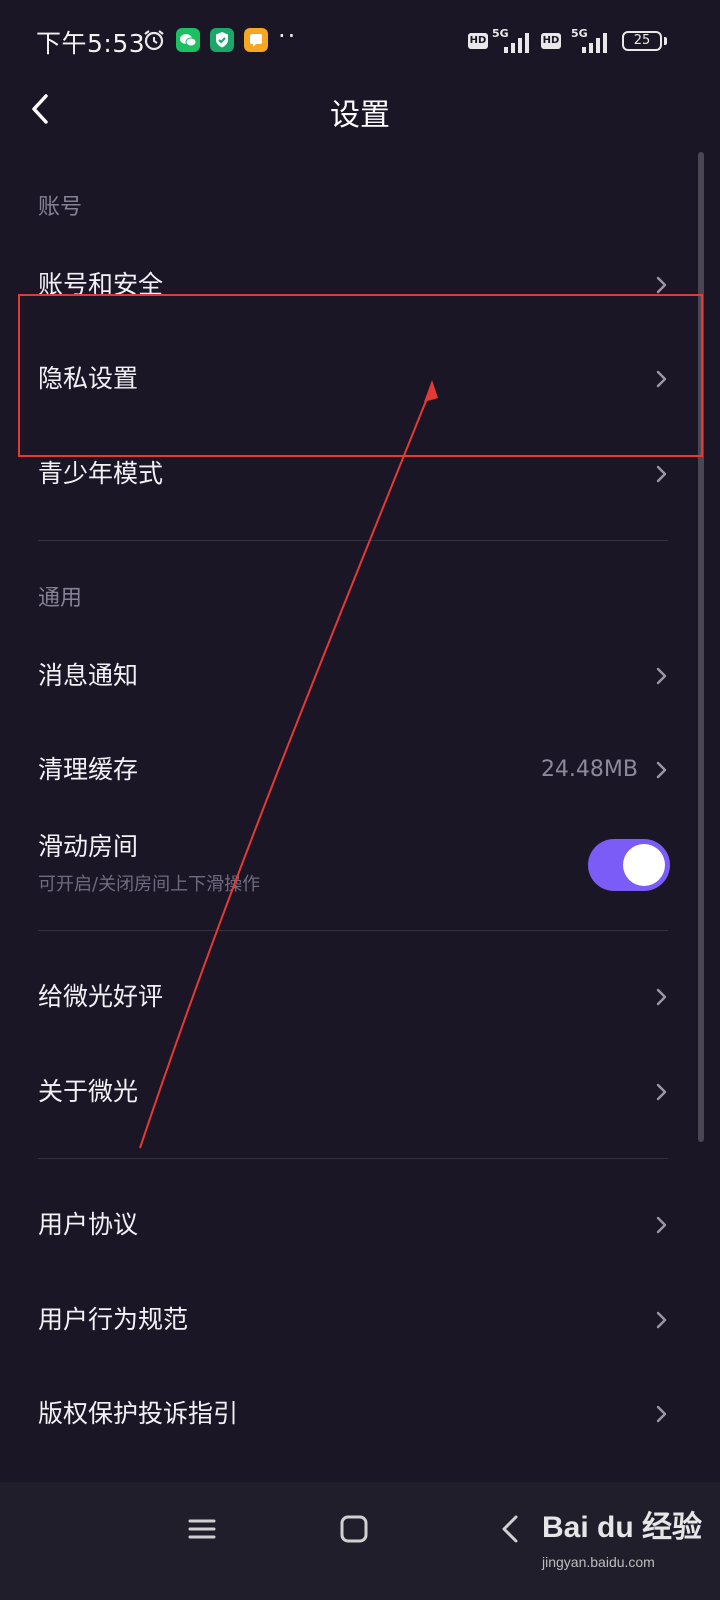  I want to click on wechat-icon, so click(188, 40).